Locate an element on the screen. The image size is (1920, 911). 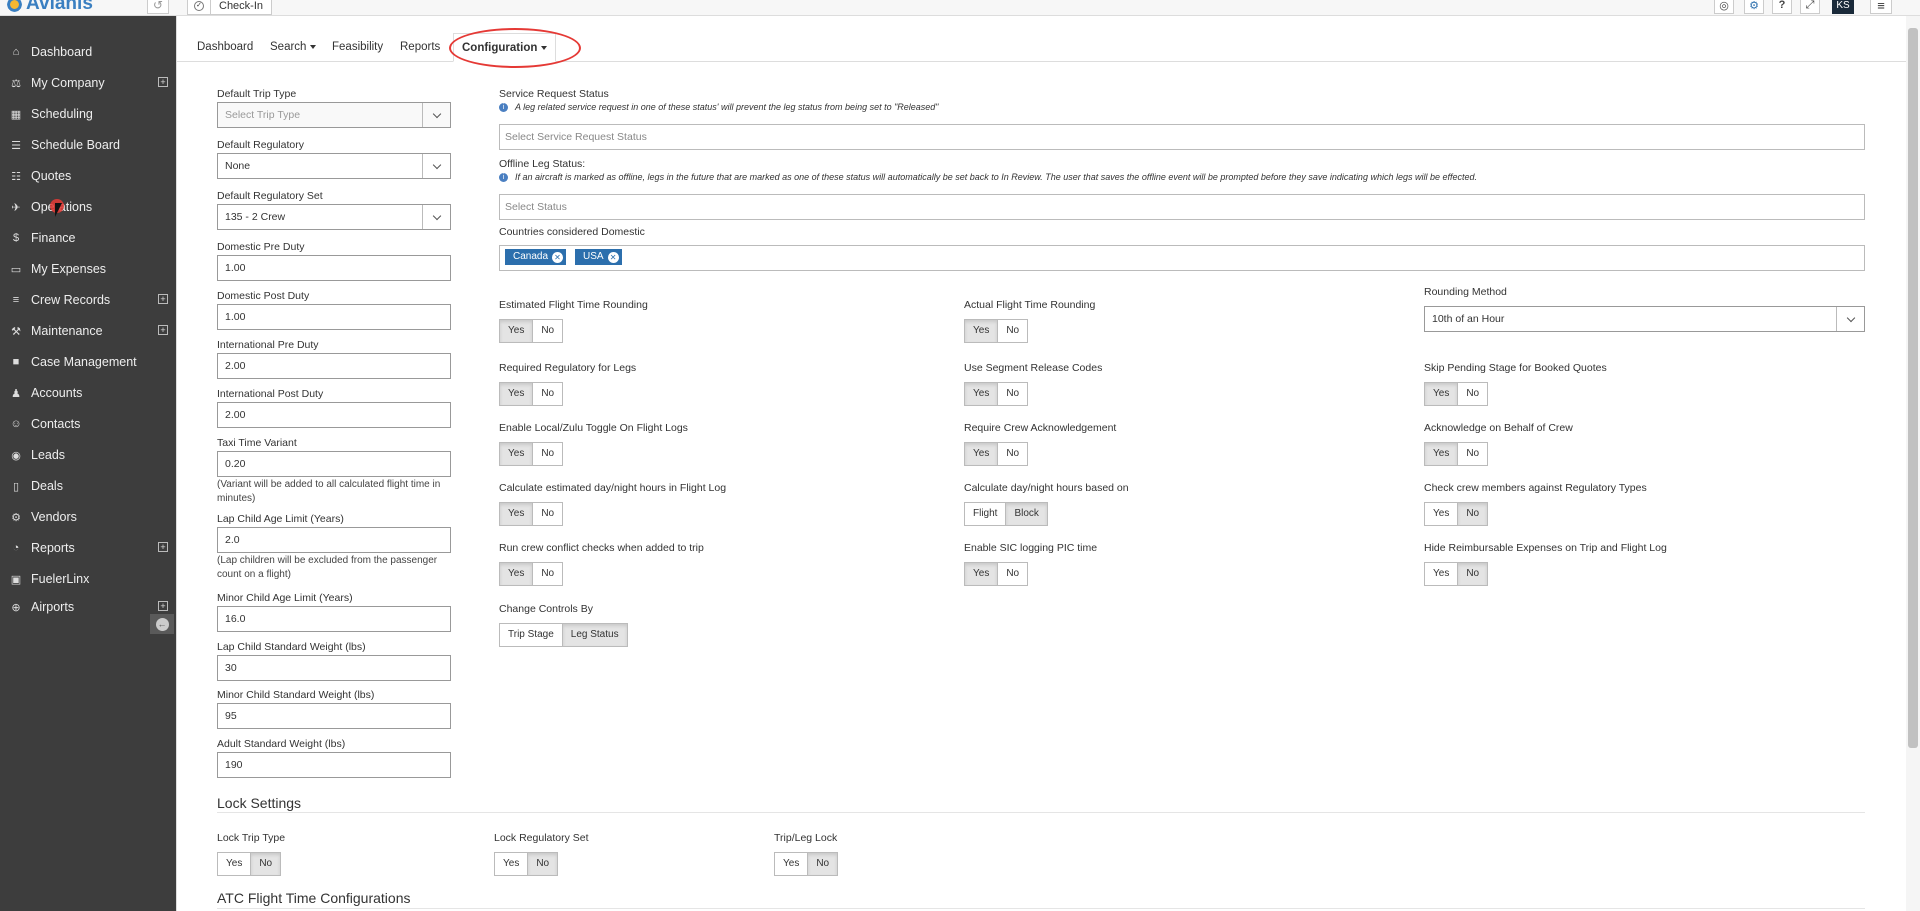
collapse-sidebar-button: ← is located at coordinates (162, 624).